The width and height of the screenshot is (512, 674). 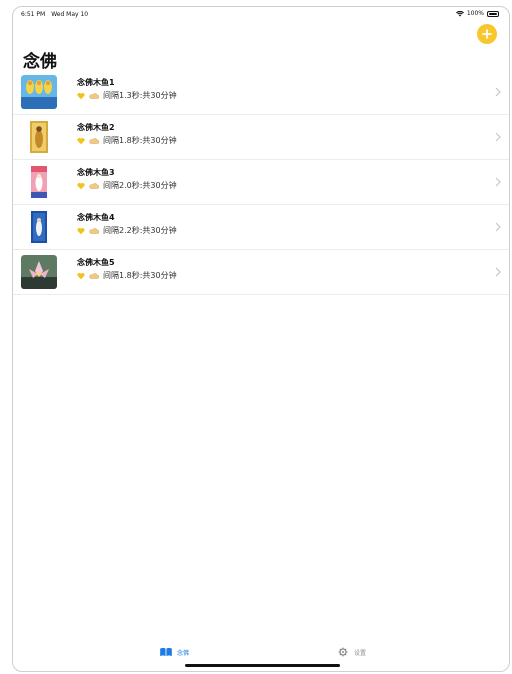 What do you see at coordinates (183, 653) in the screenshot?
I see `tab-label: 念佛` at bounding box center [183, 653].